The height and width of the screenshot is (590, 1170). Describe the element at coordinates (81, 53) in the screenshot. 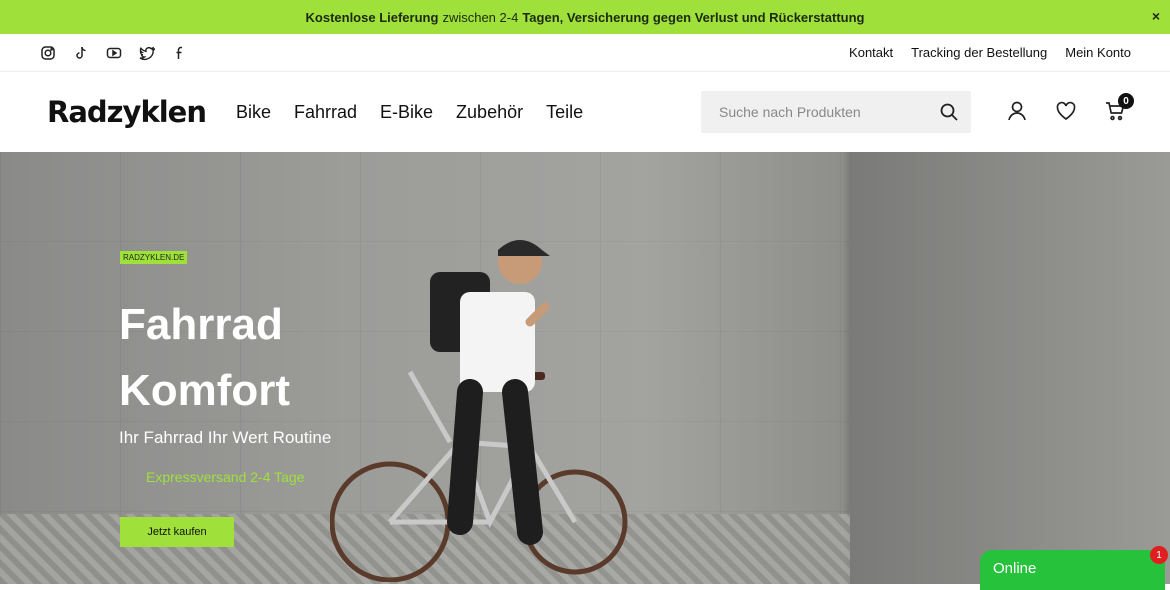

I see `tiktok-icon` at that location.